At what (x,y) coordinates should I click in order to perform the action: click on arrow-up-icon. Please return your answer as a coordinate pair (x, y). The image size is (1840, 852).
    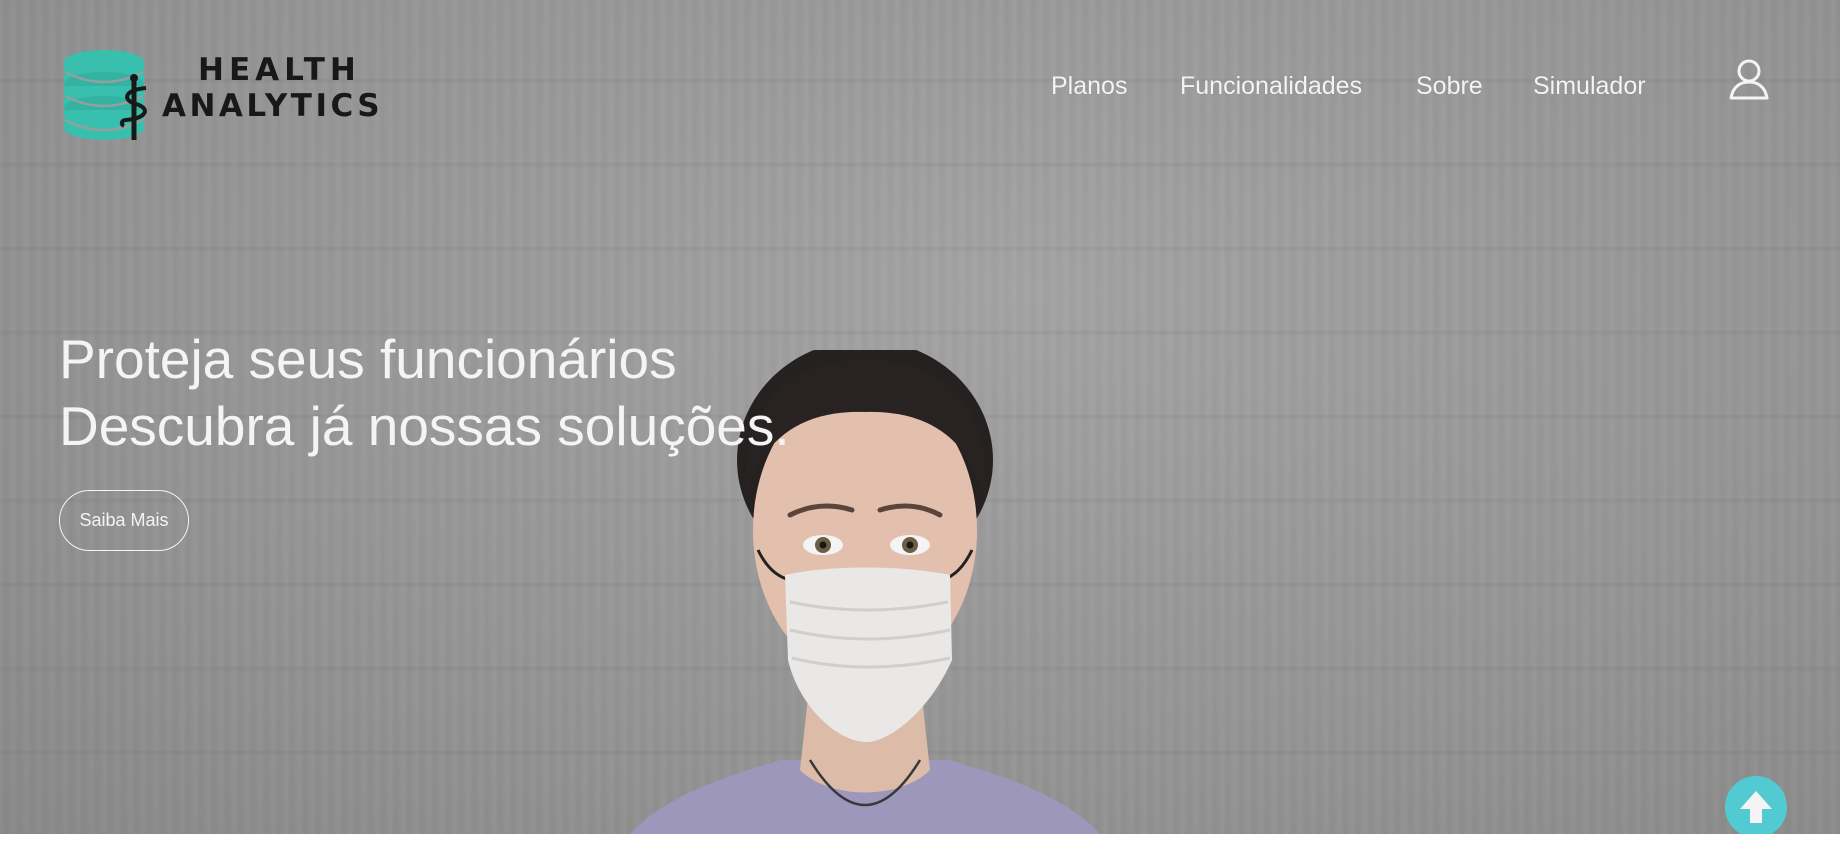
    Looking at the image, I should click on (1756, 807).